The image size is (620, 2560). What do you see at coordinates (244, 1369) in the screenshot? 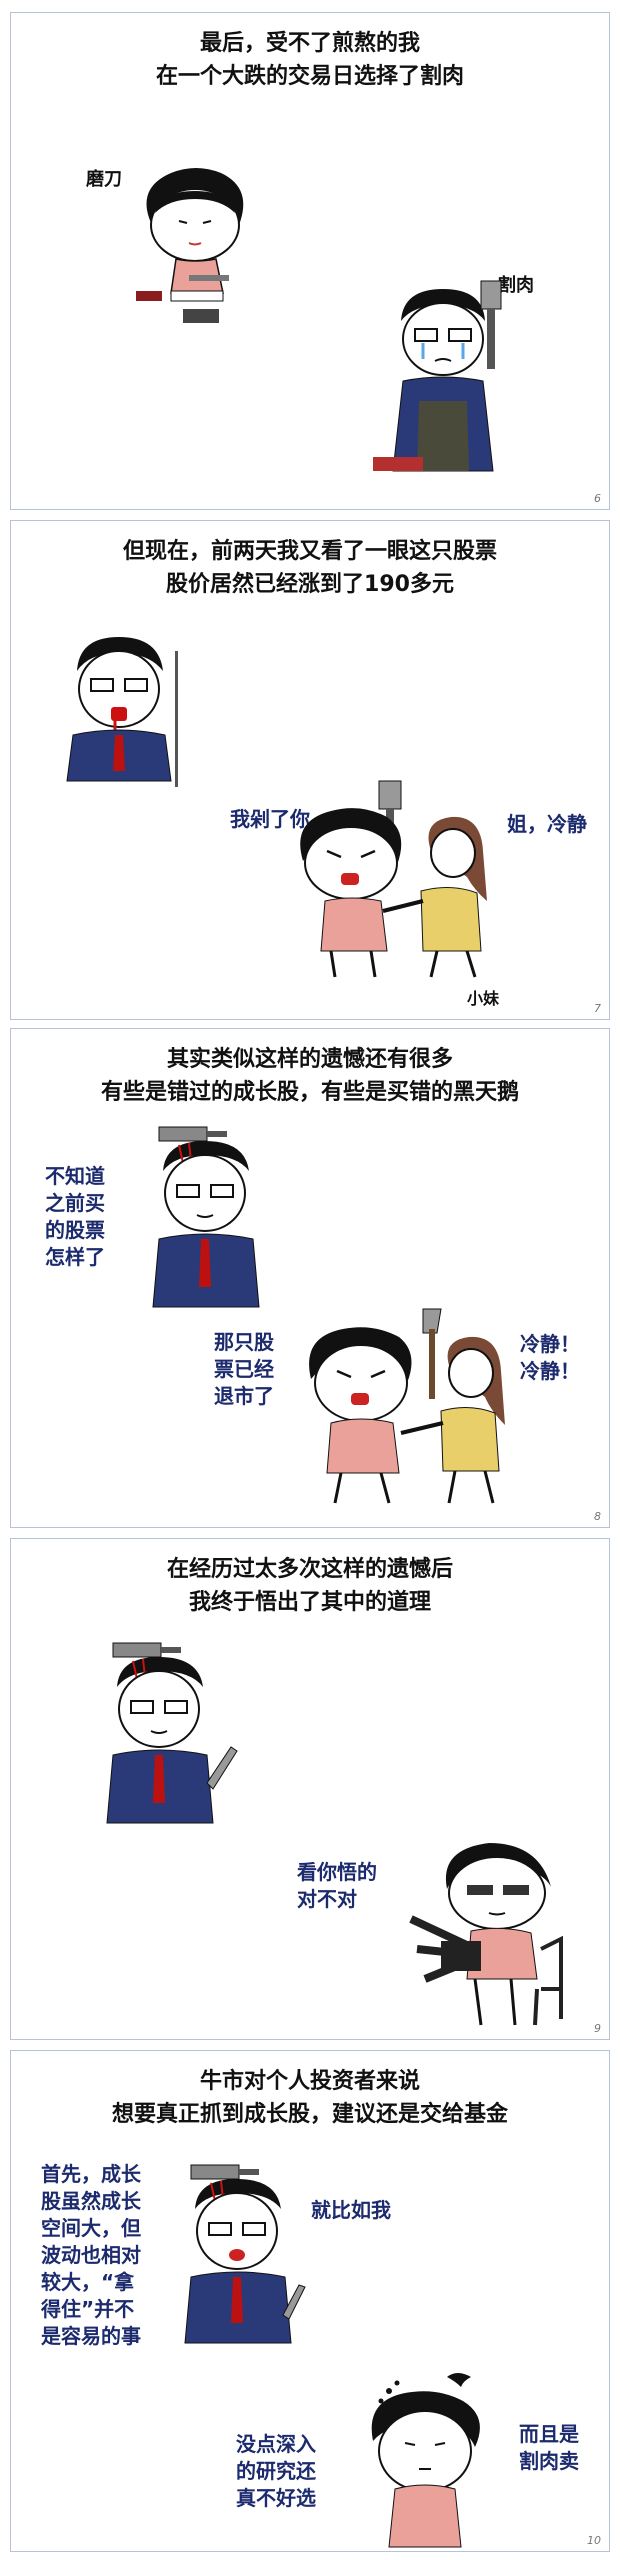
I see `speech-girl: 那只股 票已经 退市了` at bounding box center [244, 1369].